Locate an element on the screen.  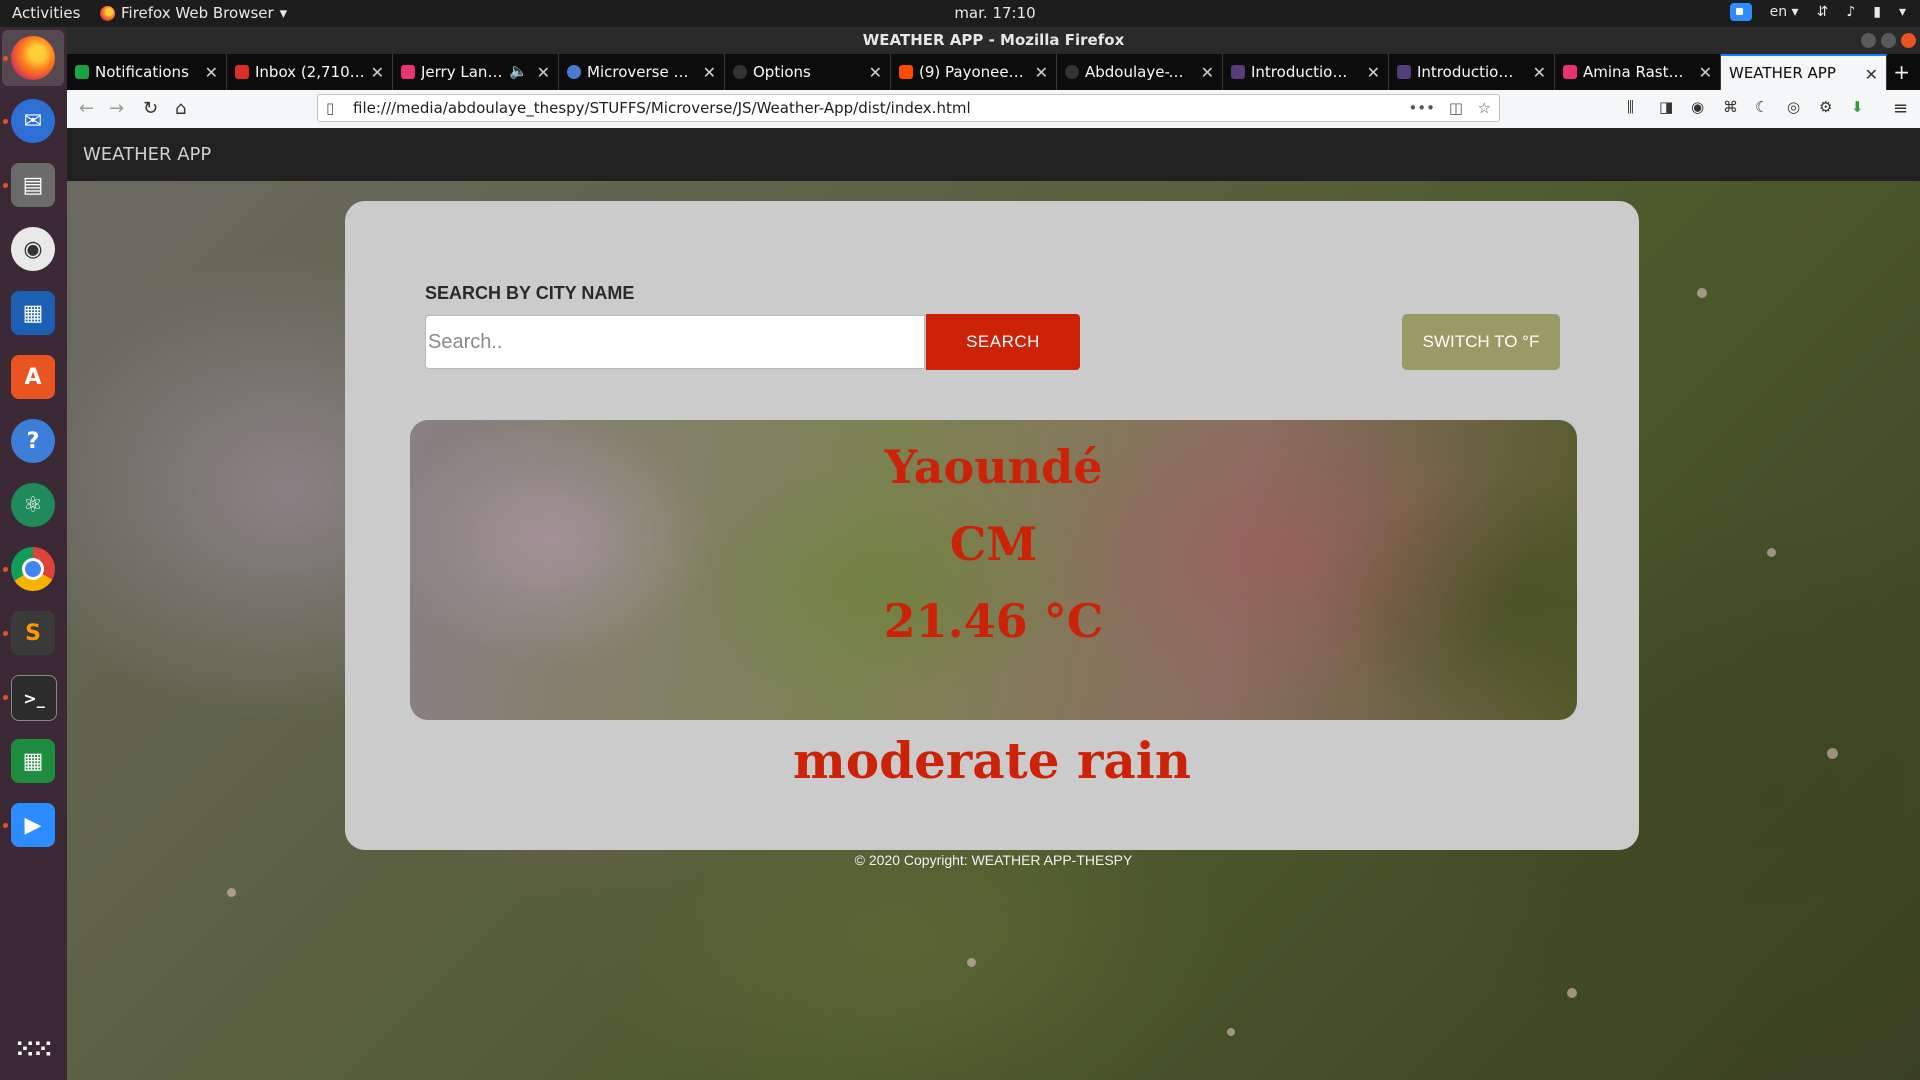
temperature: 21.46 °C is located at coordinates (993, 621).